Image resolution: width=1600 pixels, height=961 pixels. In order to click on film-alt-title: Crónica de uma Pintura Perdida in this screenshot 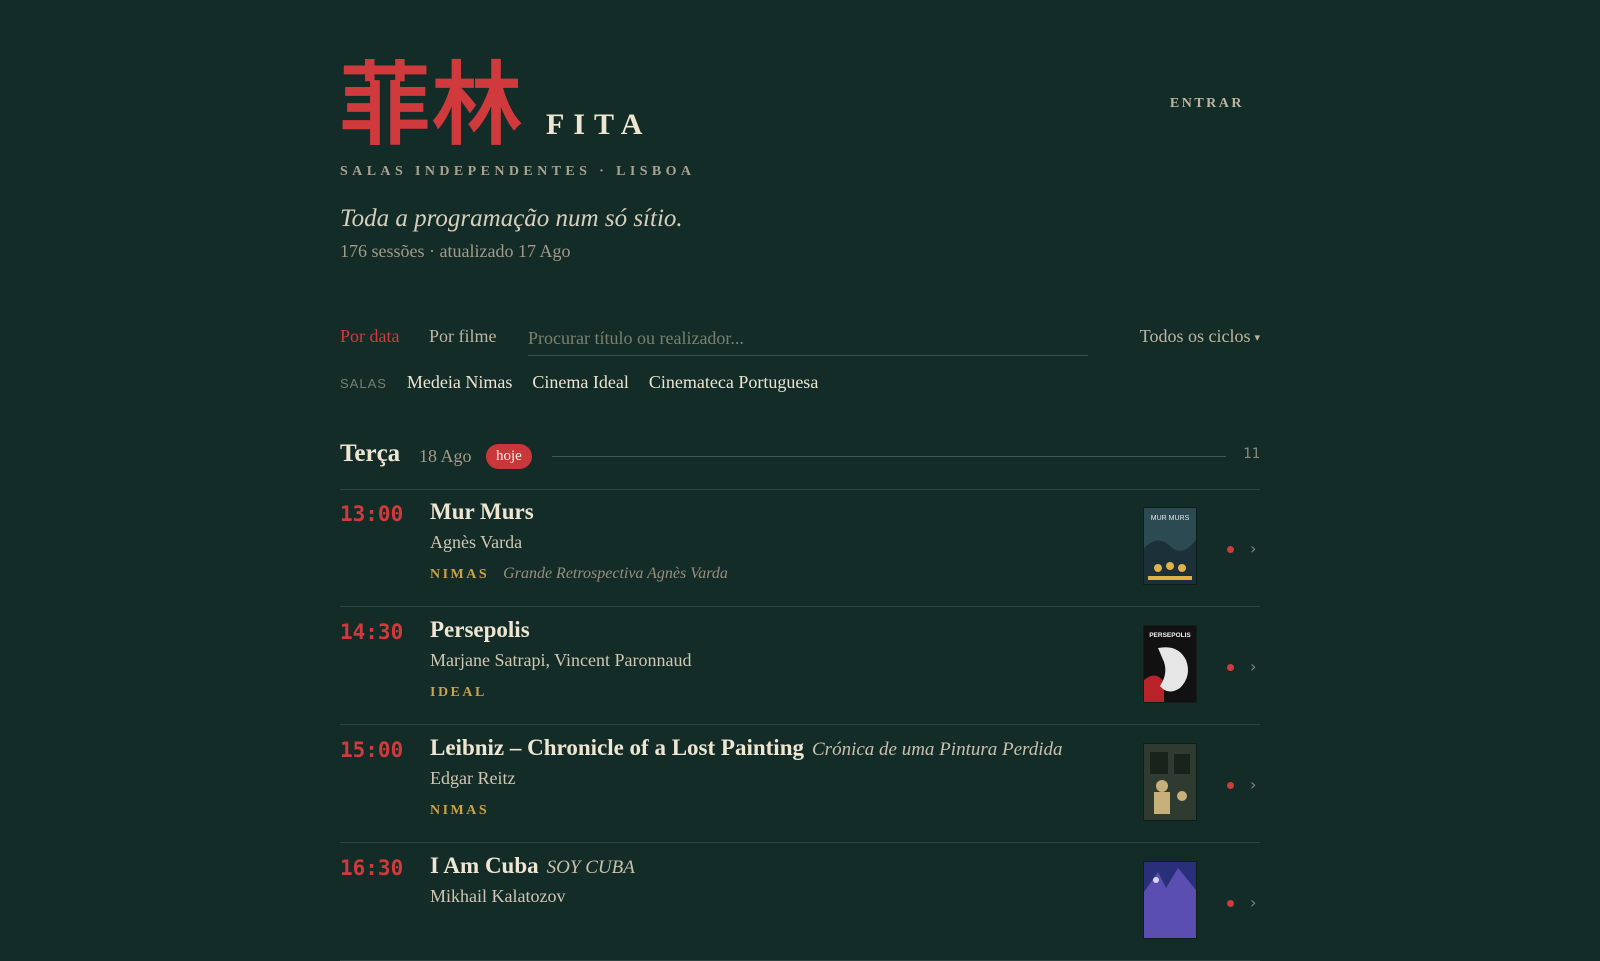, I will do `click(937, 749)`.